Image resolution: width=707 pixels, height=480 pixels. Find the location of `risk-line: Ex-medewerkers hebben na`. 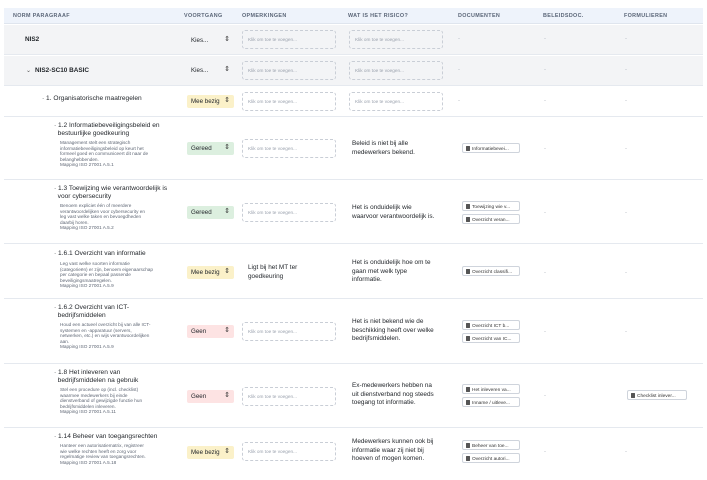

risk-line: Ex-medewerkers hebben na is located at coordinates (392, 385).